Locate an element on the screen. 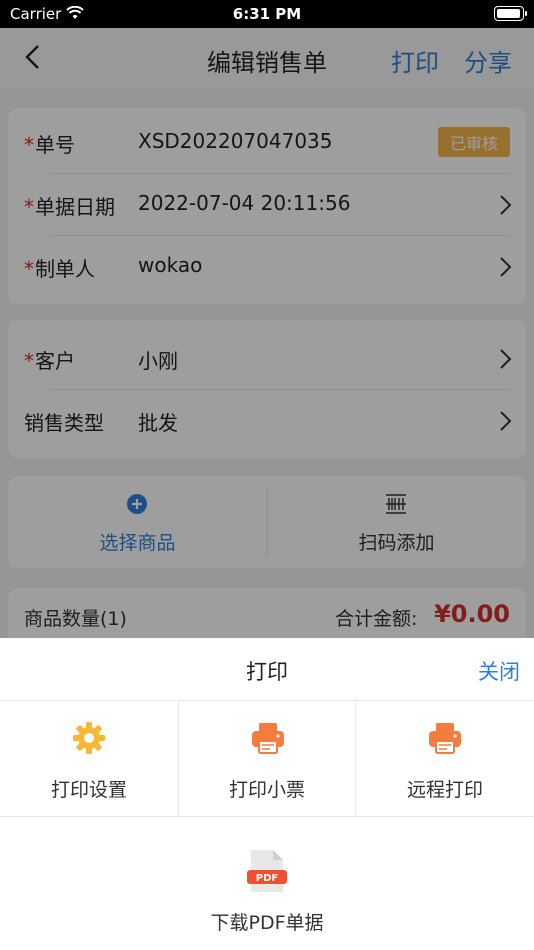 Image resolution: width=534 pixels, height=950 pixels. print-receipt-option: 打印小票 is located at coordinates (267, 759).